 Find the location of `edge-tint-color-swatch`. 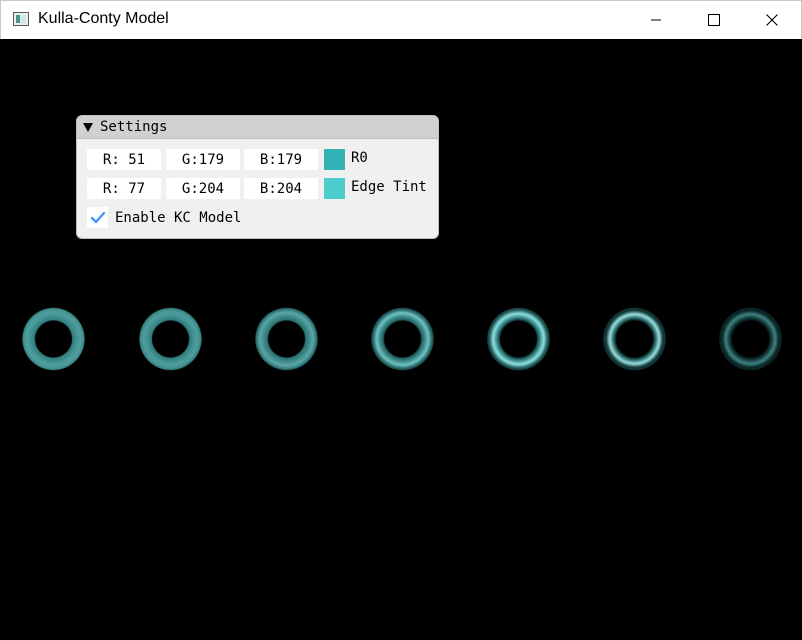

edge-tint-color-swatch is located at coordinates (334, 188).